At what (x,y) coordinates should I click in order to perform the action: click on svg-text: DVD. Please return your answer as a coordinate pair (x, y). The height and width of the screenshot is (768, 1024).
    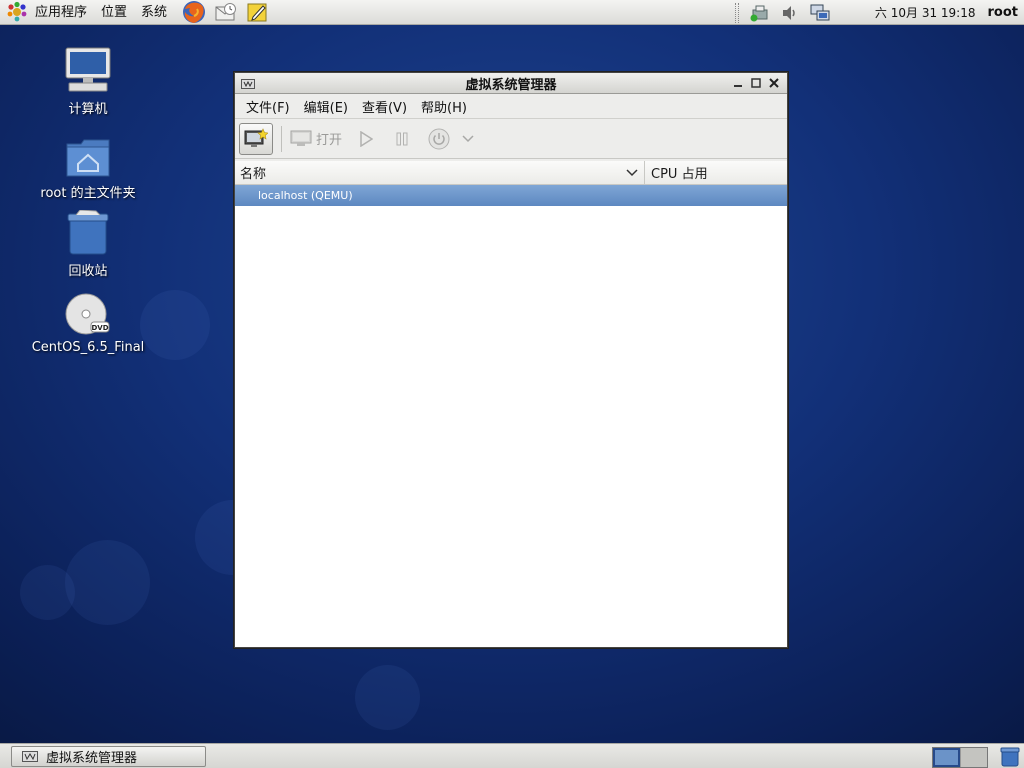
    Looking at the image, I should click on (99, 328).